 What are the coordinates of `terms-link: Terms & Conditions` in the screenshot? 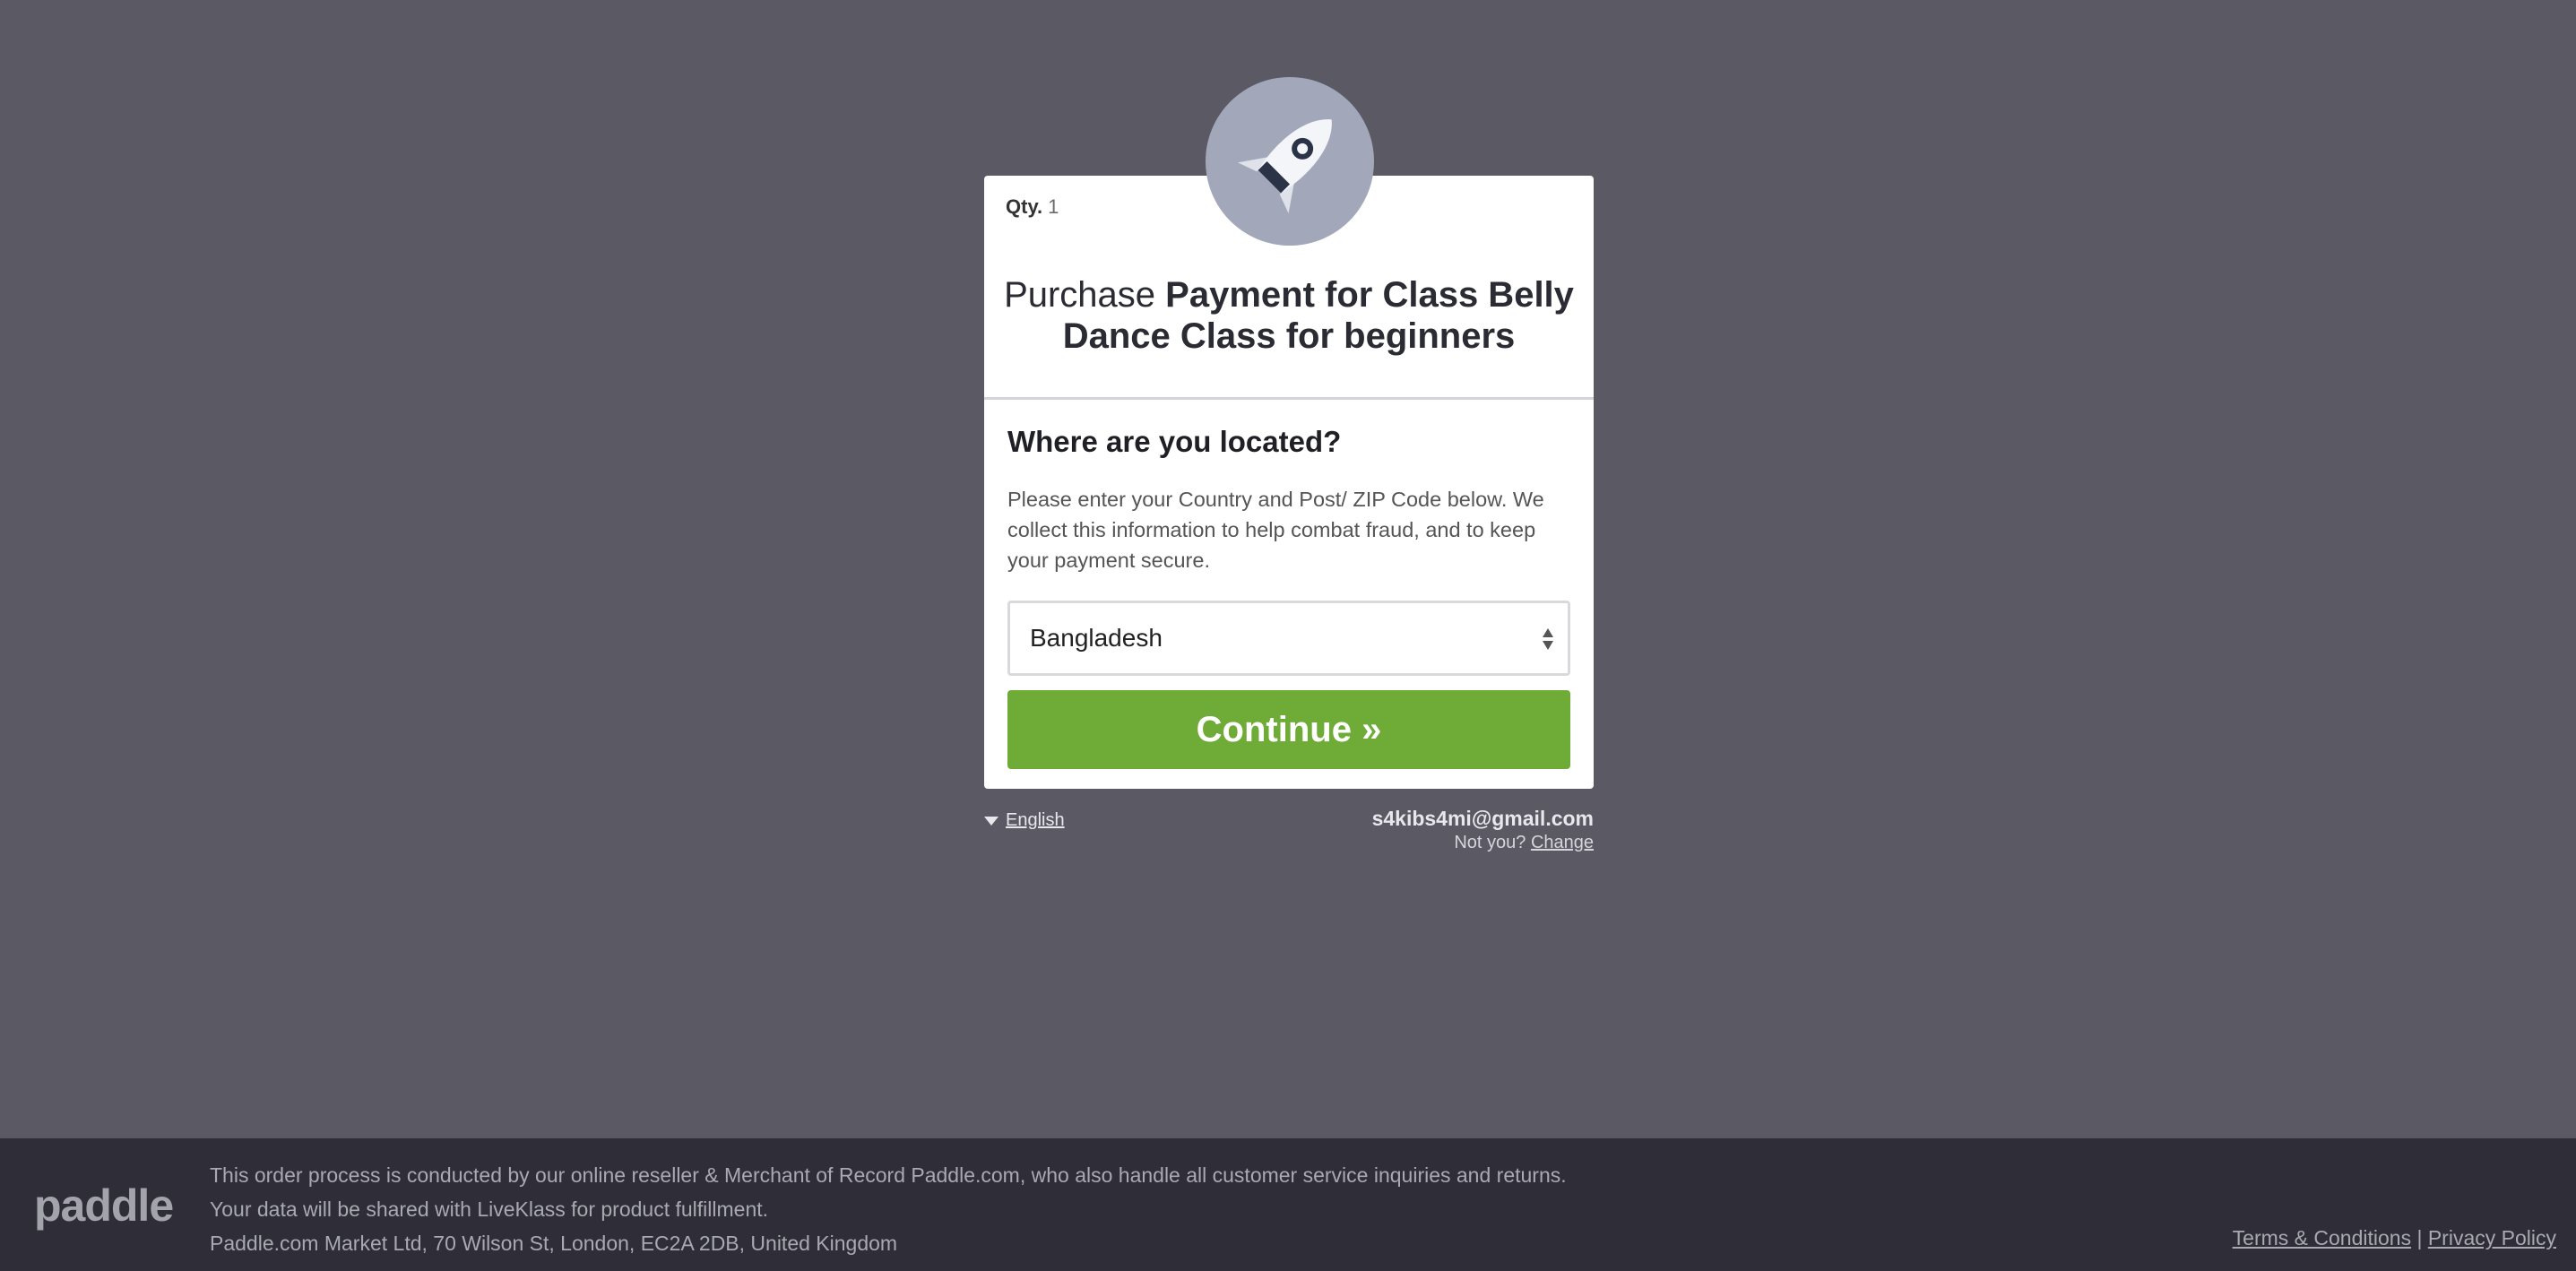 It's located at (2322, 1238).